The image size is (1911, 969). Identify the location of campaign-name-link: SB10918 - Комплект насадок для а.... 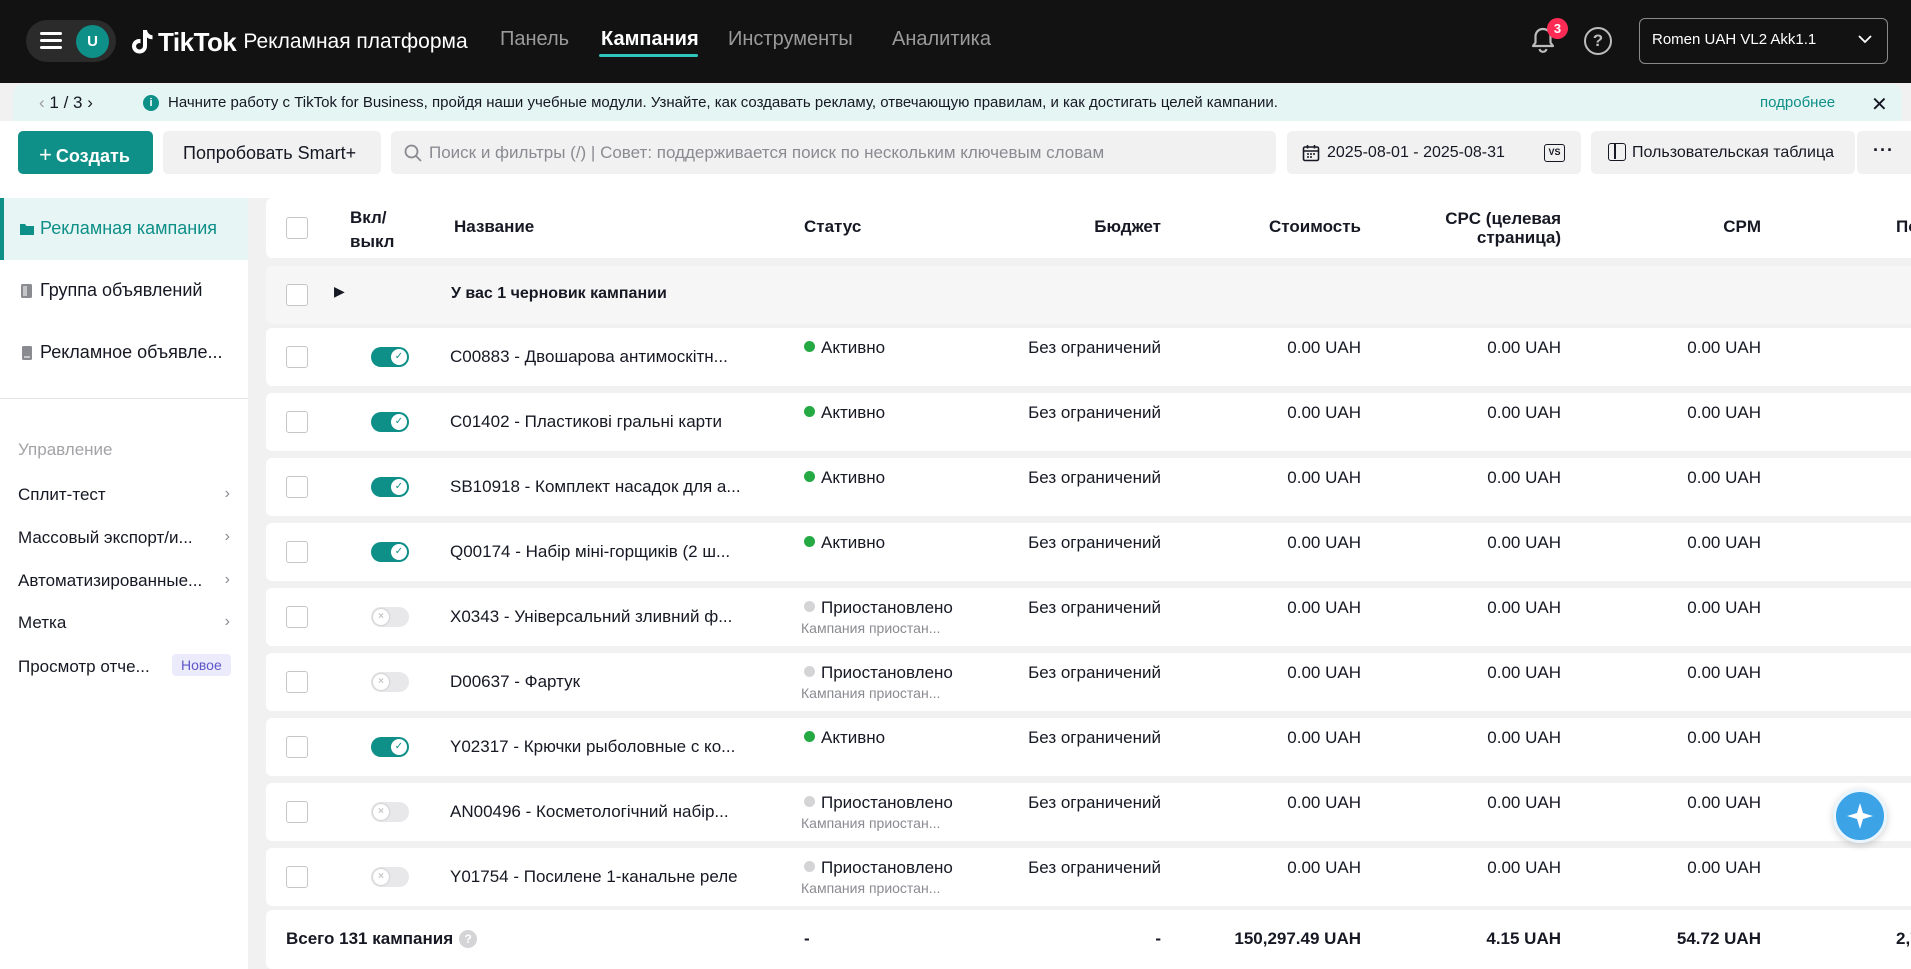
(595, 487).